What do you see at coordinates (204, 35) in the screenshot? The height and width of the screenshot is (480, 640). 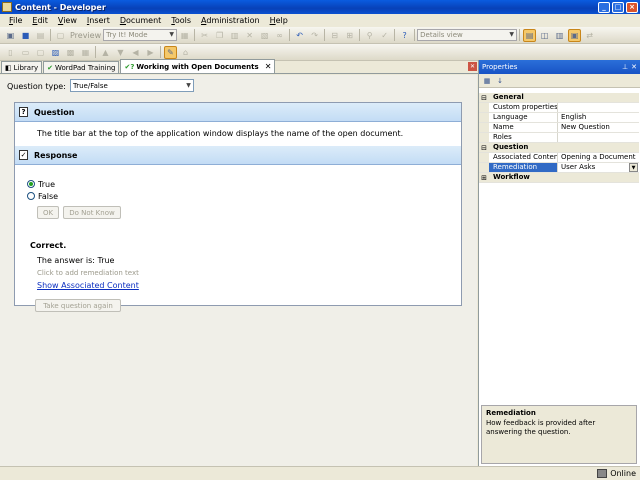 I see `cut-icon: ✂` at bounding box center [204, 35].